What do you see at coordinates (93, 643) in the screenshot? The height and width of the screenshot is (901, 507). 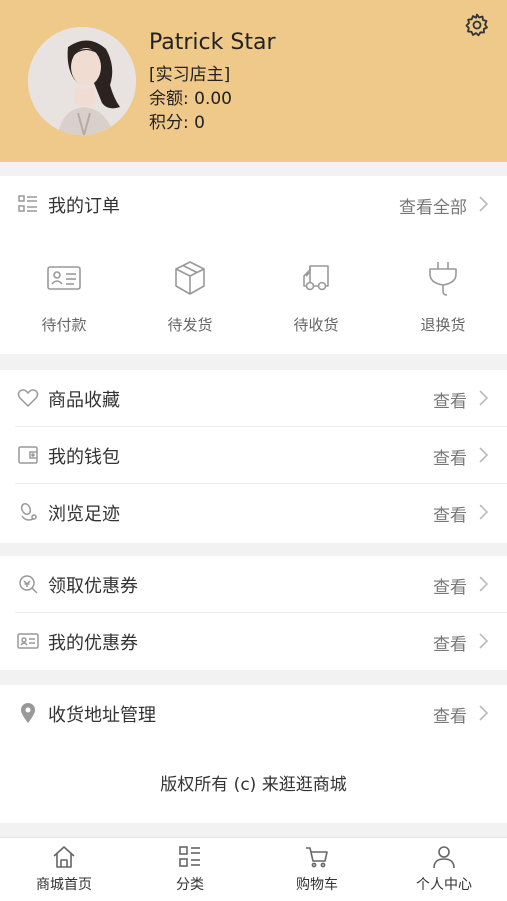 I see `my-coupons-label: 我的优惠券` at bounding box center [93, 643].